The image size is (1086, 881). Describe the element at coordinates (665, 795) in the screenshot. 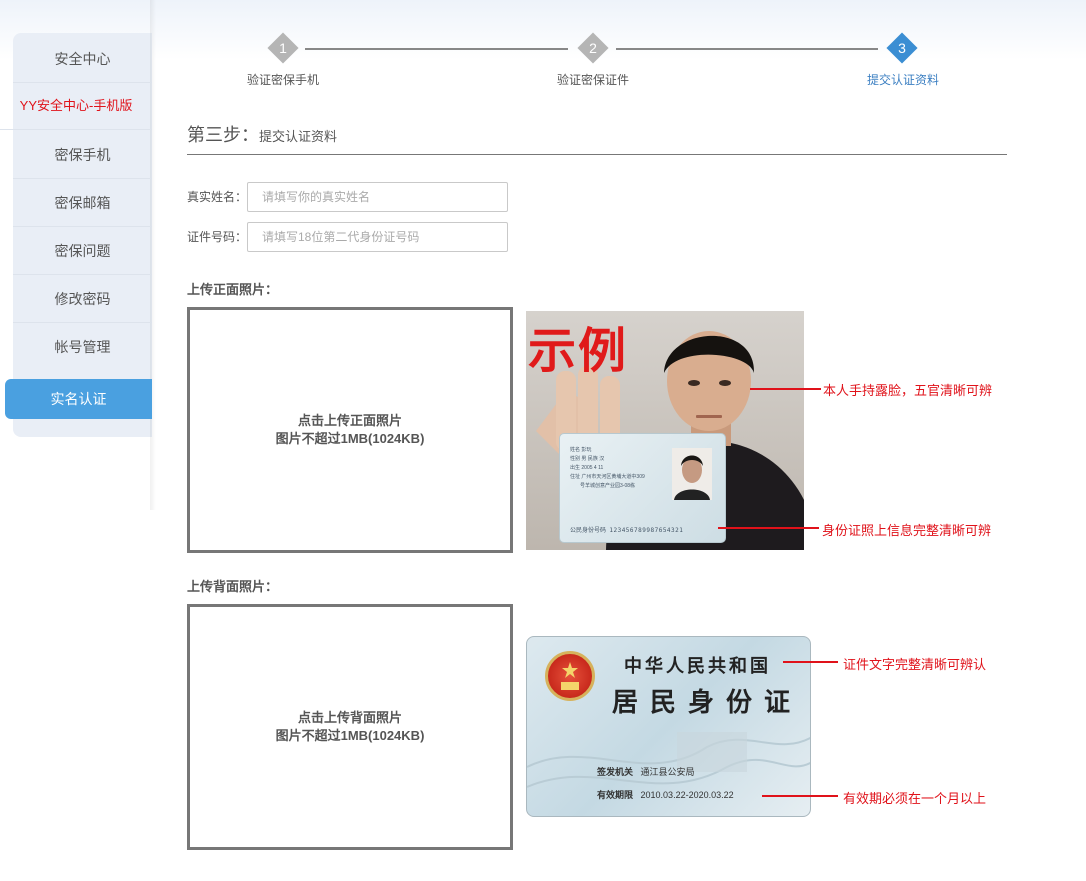

I see `validity-row: 有效期限 2010.03.22-2020.03.22` at that location.